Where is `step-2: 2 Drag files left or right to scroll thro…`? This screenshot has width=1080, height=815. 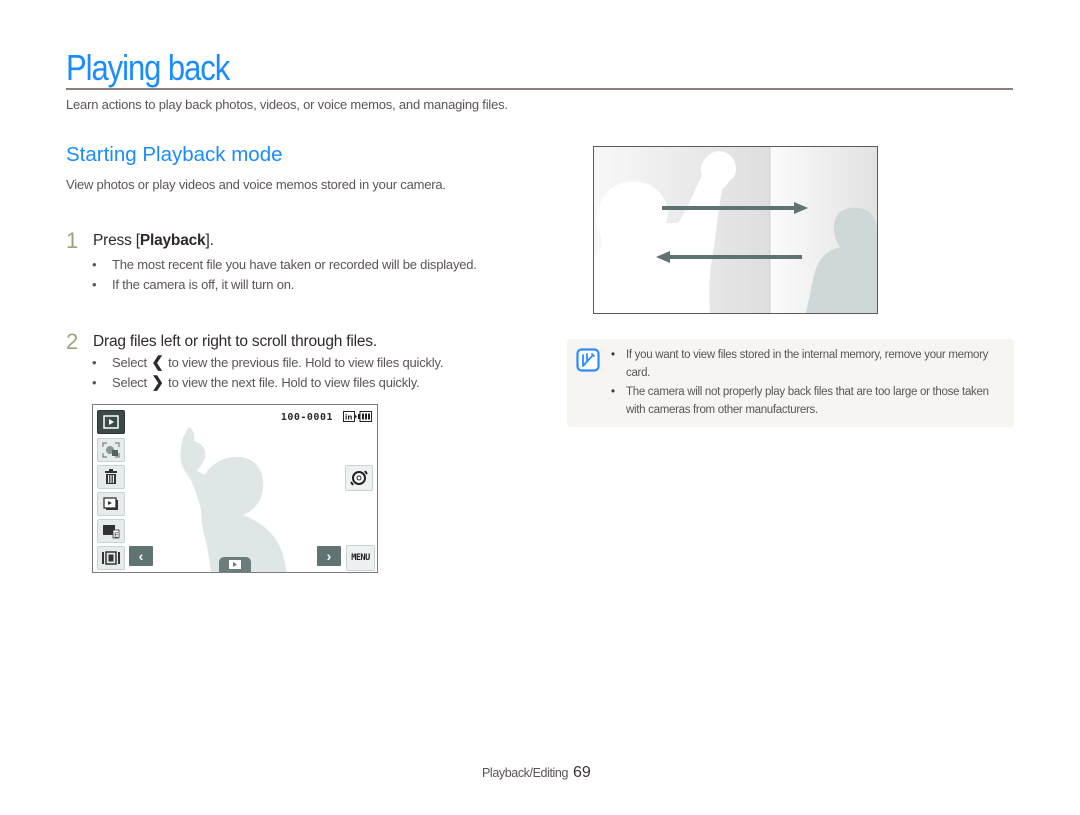
step-2: 2 Drag files left or right to scroll thro… is located at coordinates (221, 342).